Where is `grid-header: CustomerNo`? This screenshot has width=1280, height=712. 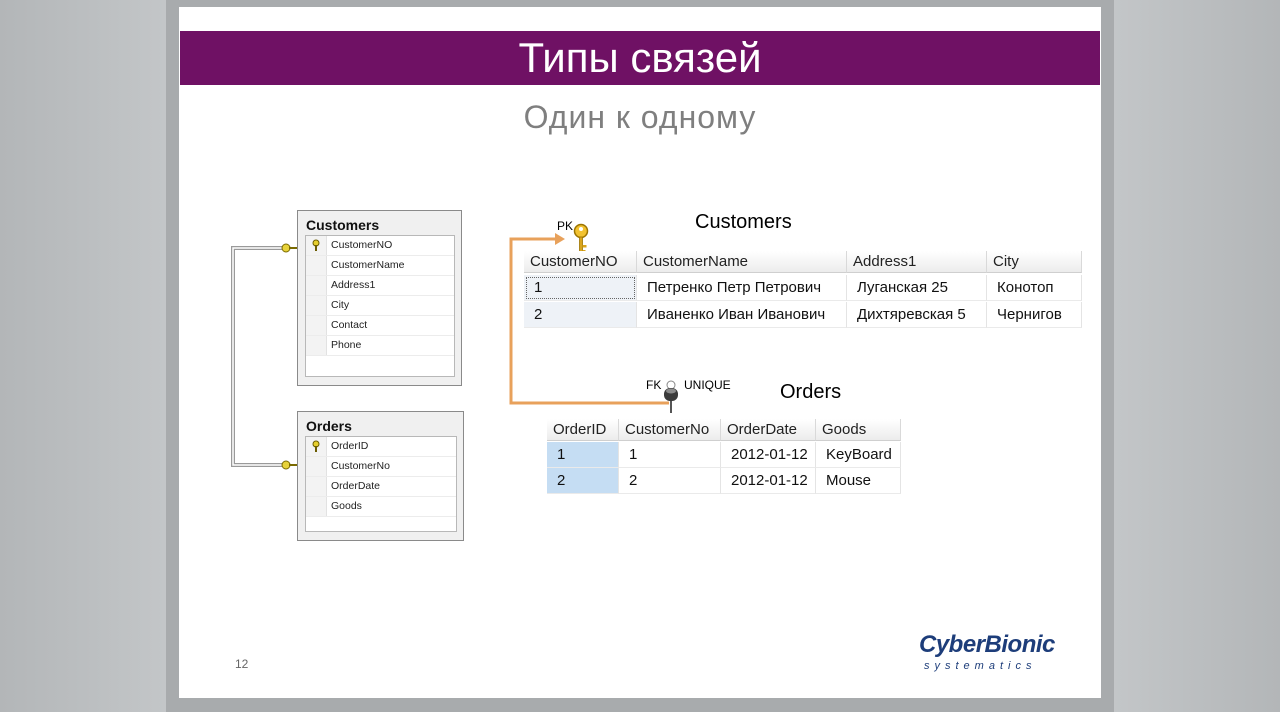 grid-header: CustomerNo is located at coordinates (670, 430).